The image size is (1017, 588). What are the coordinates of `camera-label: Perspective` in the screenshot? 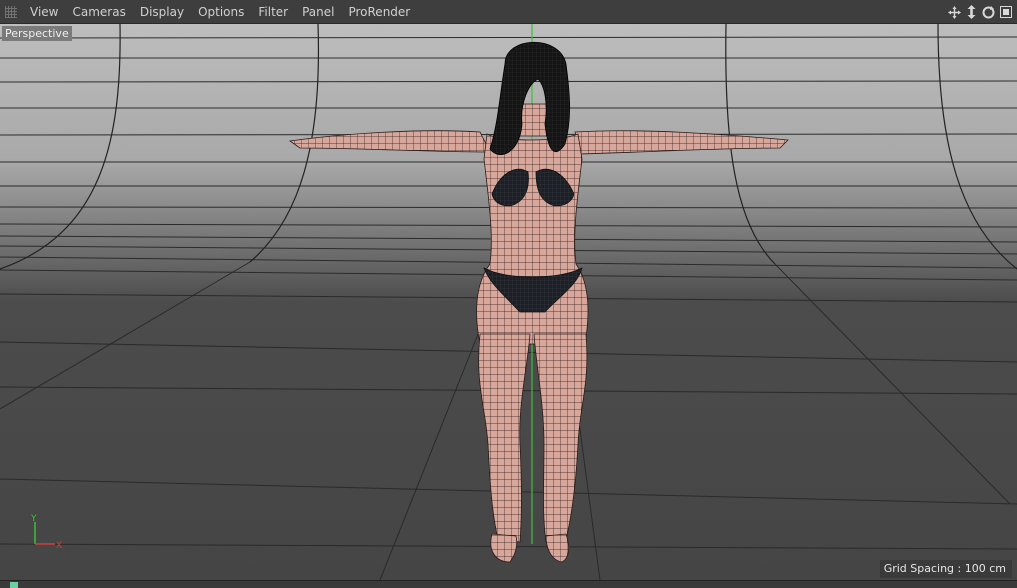 It's located at (37, 33).